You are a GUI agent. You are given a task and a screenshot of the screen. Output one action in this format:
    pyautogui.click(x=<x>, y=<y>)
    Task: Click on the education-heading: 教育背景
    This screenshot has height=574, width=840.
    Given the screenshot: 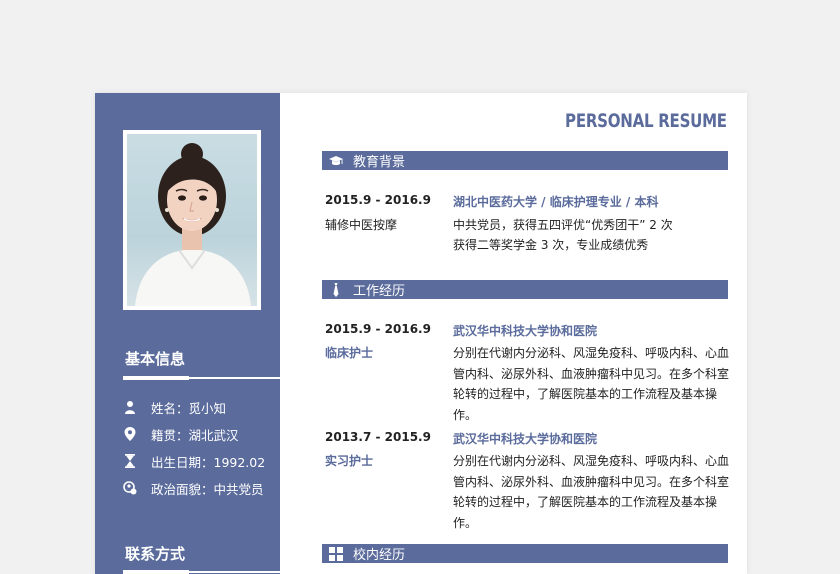 What is the action you would take?
    pyautogui.click(x=379, y=162)
    